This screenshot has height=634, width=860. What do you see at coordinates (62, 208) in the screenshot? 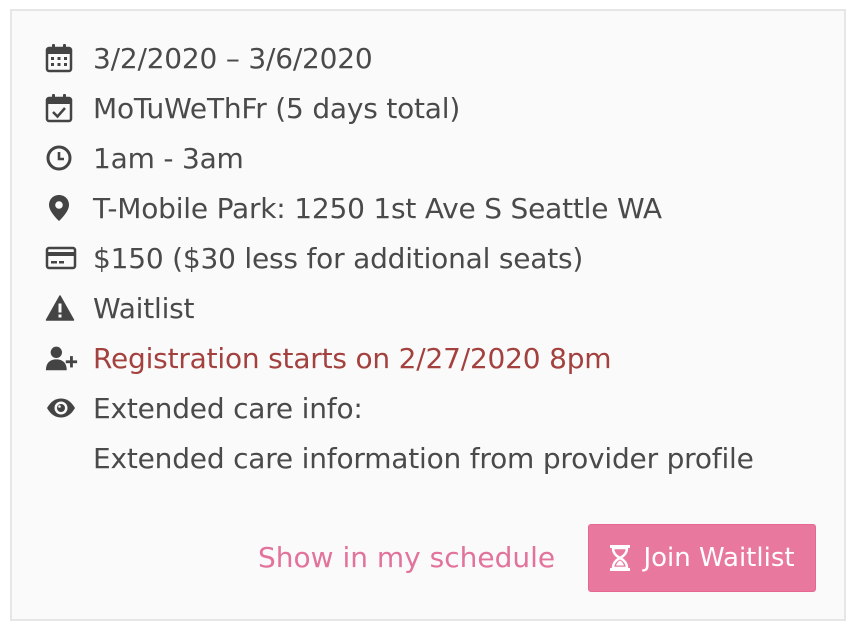
I see `map-marker-icon` at bounding box center [62, 208].